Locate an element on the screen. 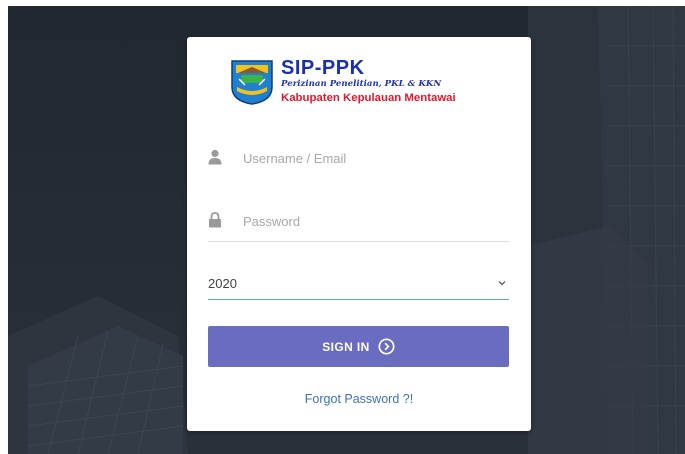 The width and height of the screenshot is (685, 454). regency-emblem-icon is located at coordinates (252, 82).